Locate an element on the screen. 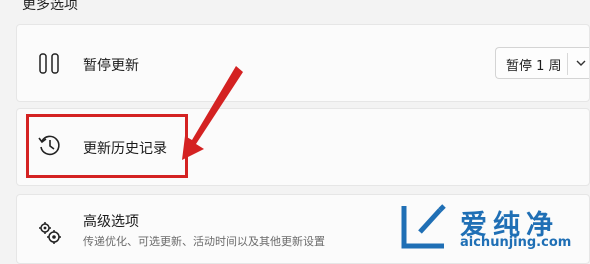  gears-icon is located at coordinates (50, 233).